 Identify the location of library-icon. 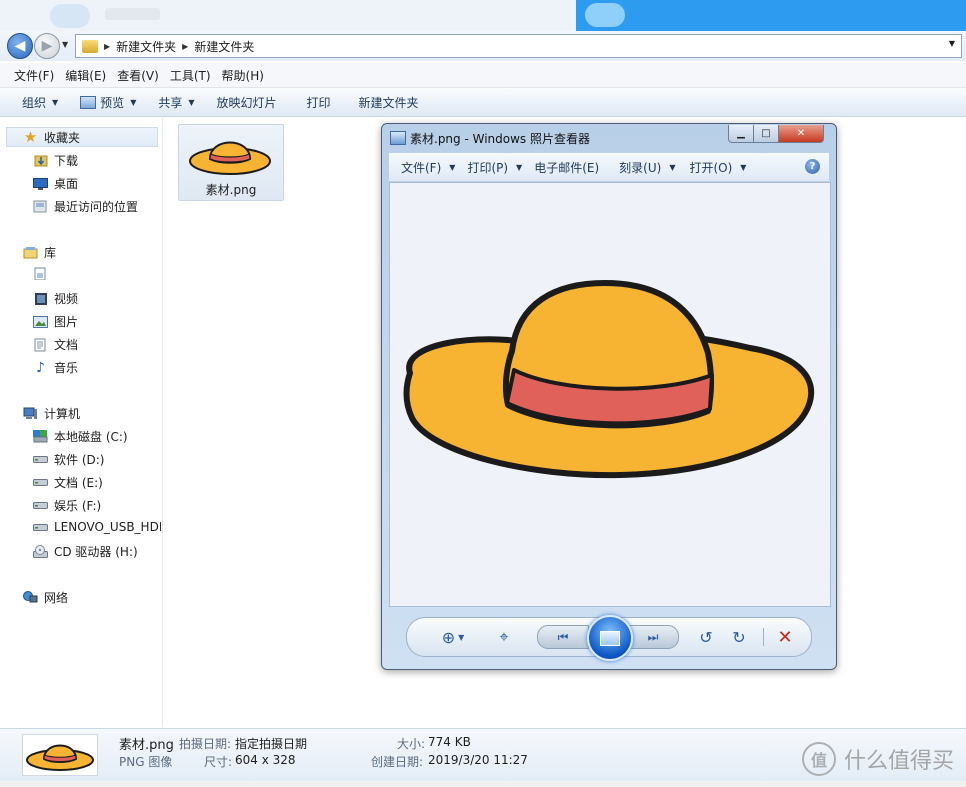
(30, 252).